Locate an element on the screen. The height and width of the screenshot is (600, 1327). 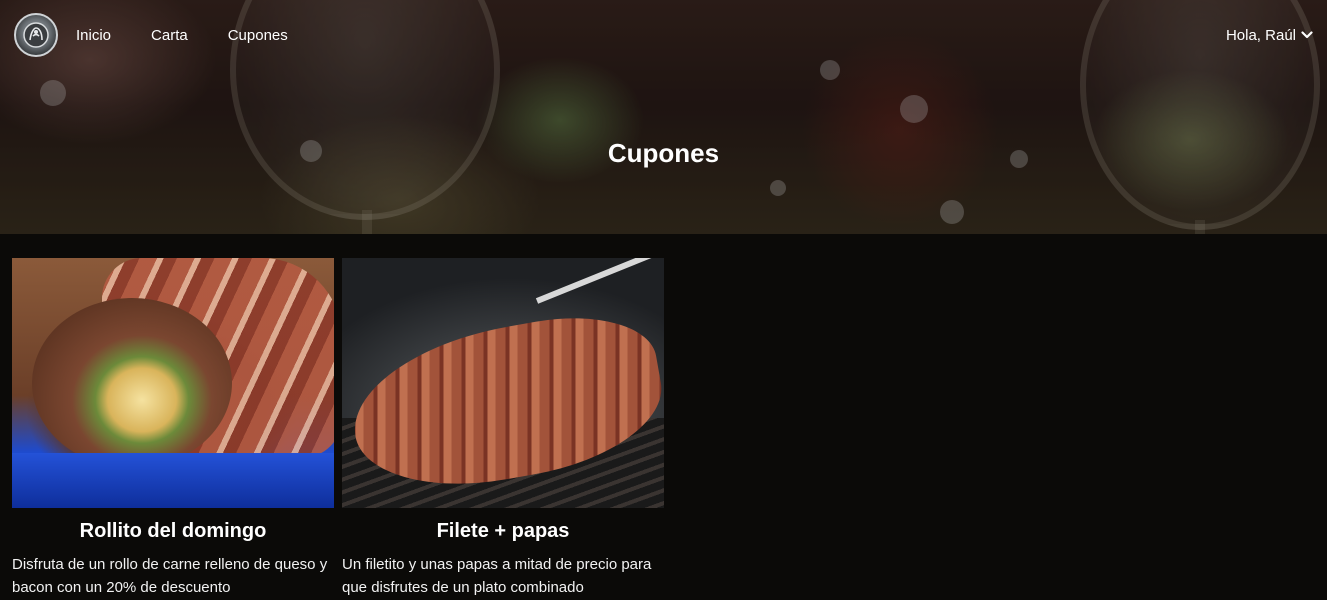
nav-link-cupones: Cupones is located at coordinates (258, 35).